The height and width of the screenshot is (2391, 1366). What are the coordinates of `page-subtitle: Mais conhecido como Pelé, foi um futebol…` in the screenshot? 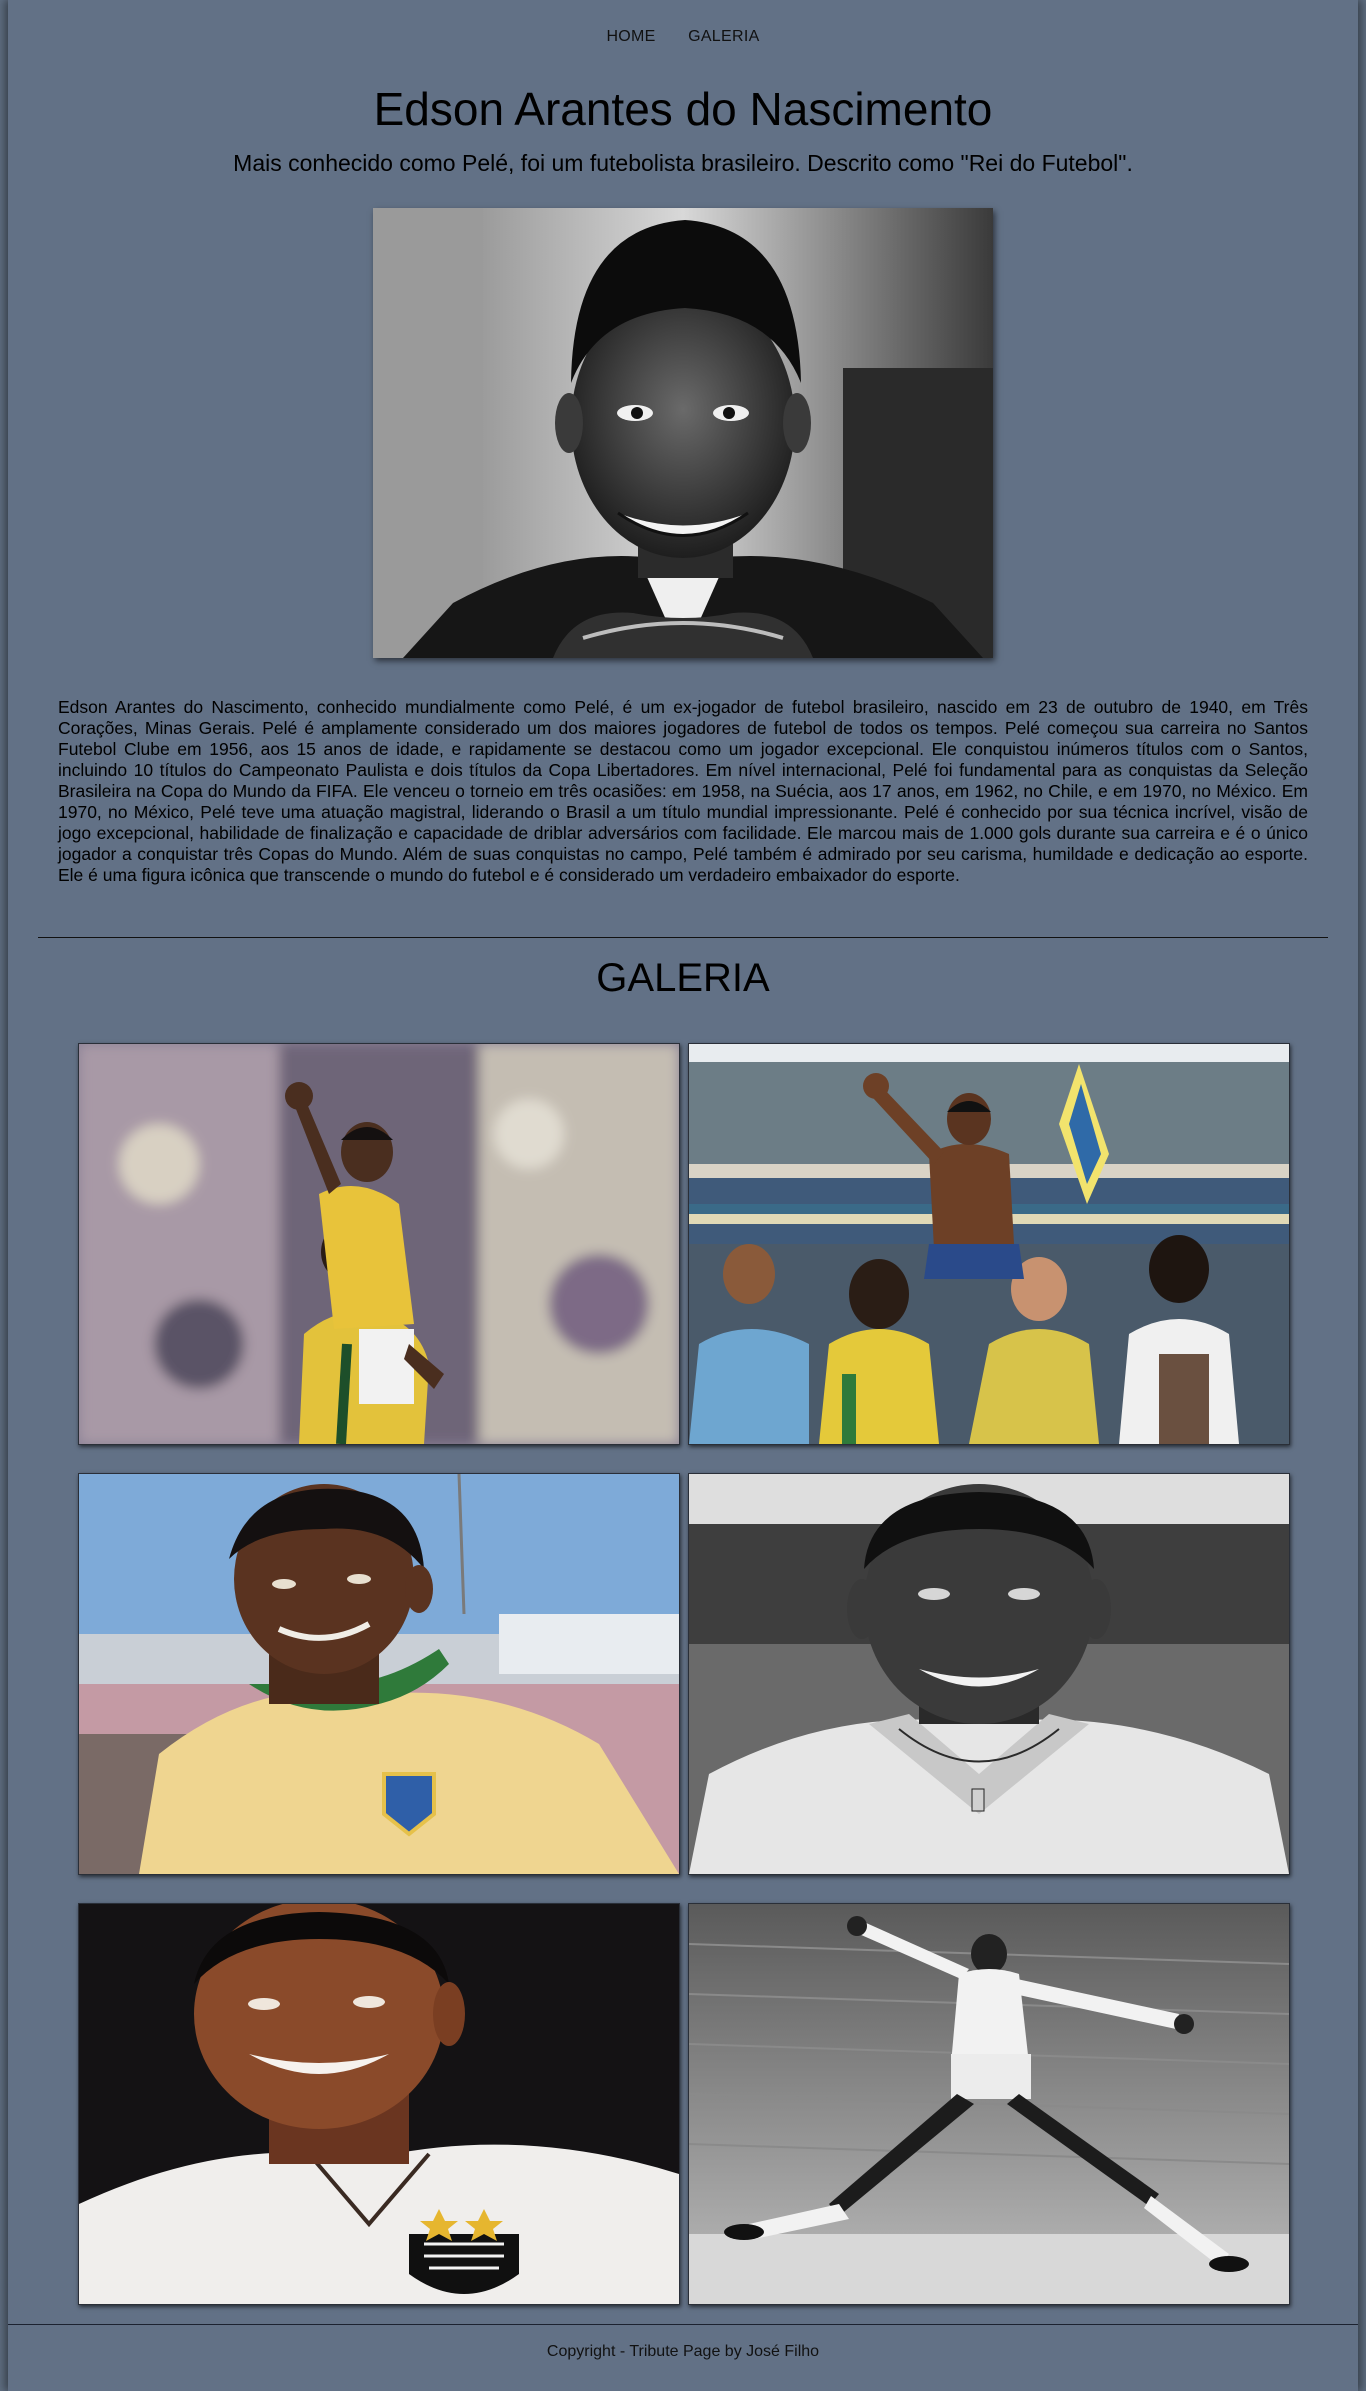 It's located at (683, 163).